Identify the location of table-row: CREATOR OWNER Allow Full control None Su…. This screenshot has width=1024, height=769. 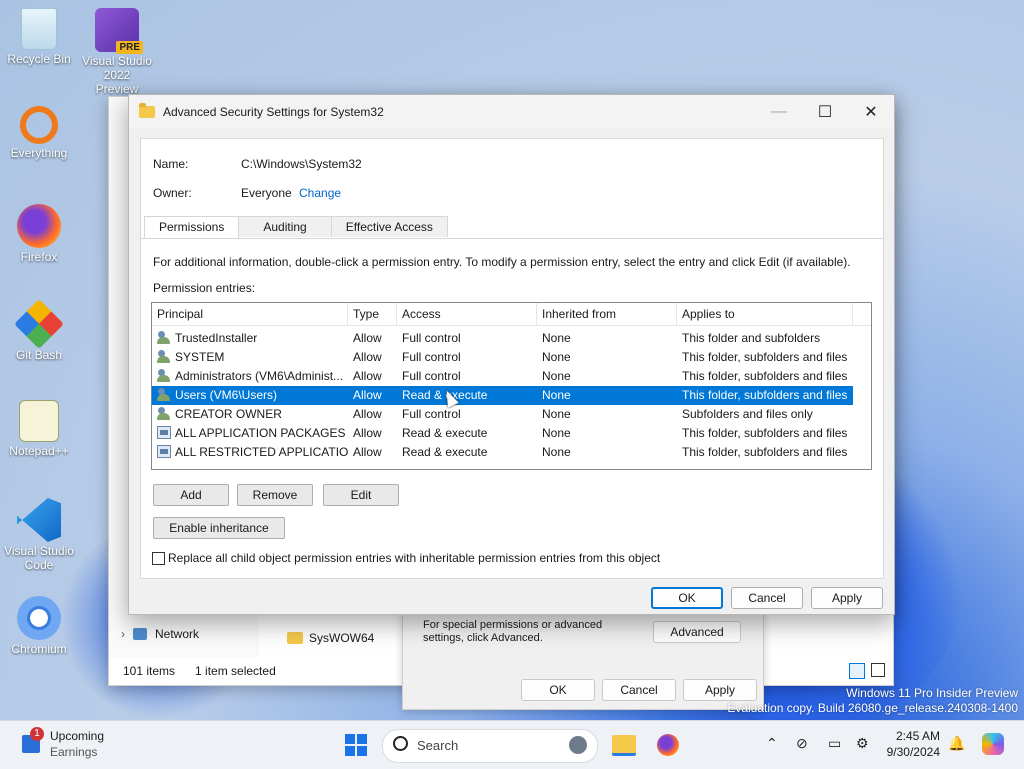
(511, 414).